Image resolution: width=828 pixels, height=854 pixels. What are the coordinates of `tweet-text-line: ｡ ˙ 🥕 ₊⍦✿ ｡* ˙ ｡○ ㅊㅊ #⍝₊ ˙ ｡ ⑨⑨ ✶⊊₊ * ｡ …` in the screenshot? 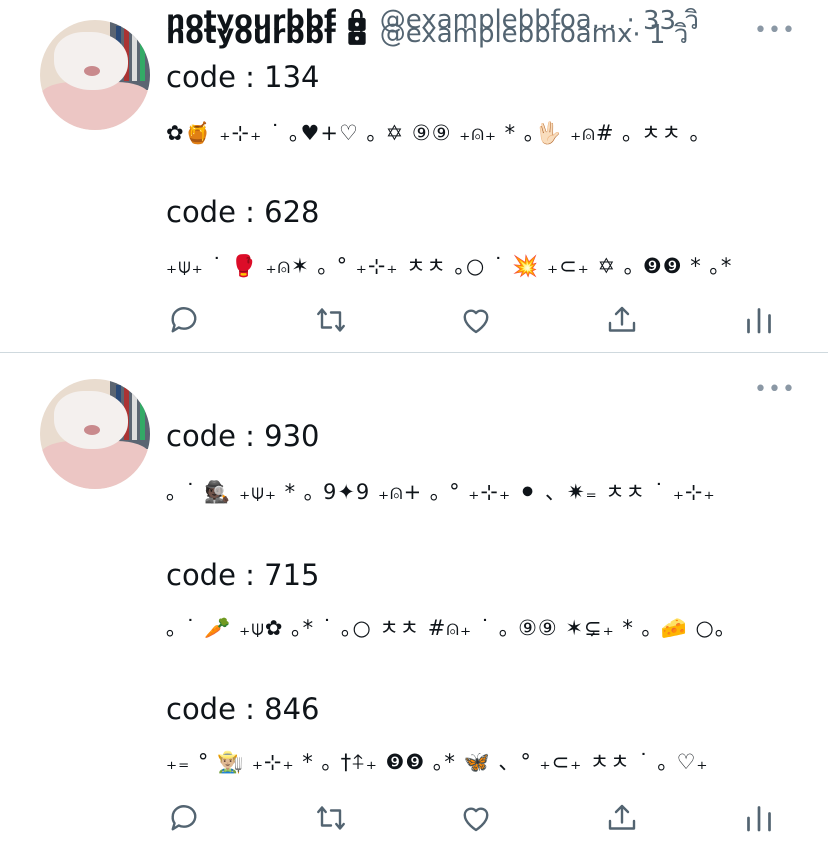 It's located at (446, 627).